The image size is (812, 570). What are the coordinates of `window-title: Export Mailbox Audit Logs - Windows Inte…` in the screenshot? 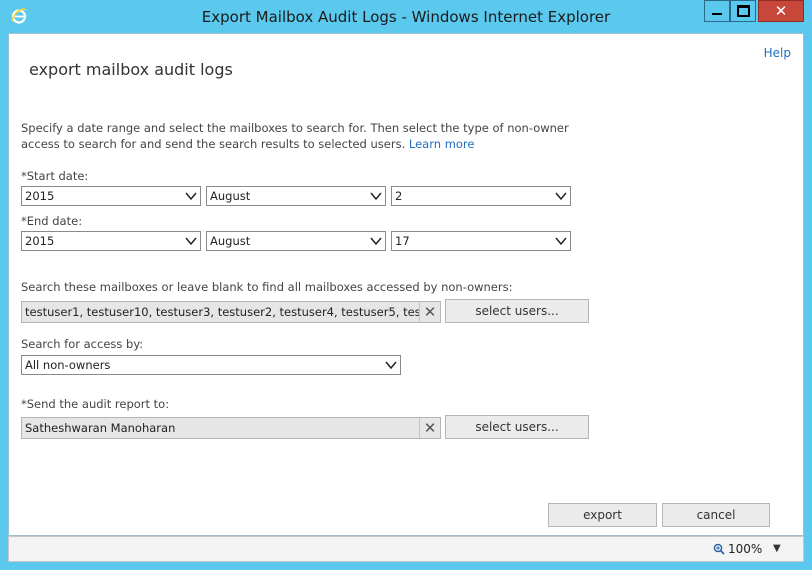 It's located at (406, 17).